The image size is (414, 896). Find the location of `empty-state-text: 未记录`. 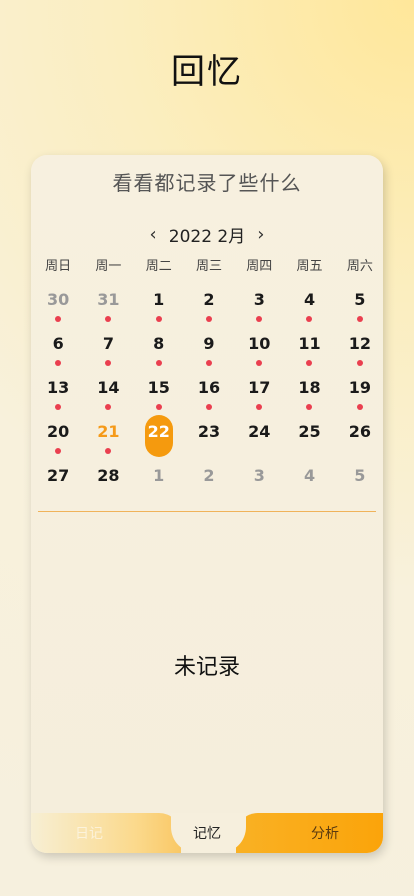

empty-state-text: 未记录 is located at coordinates (206, 667).